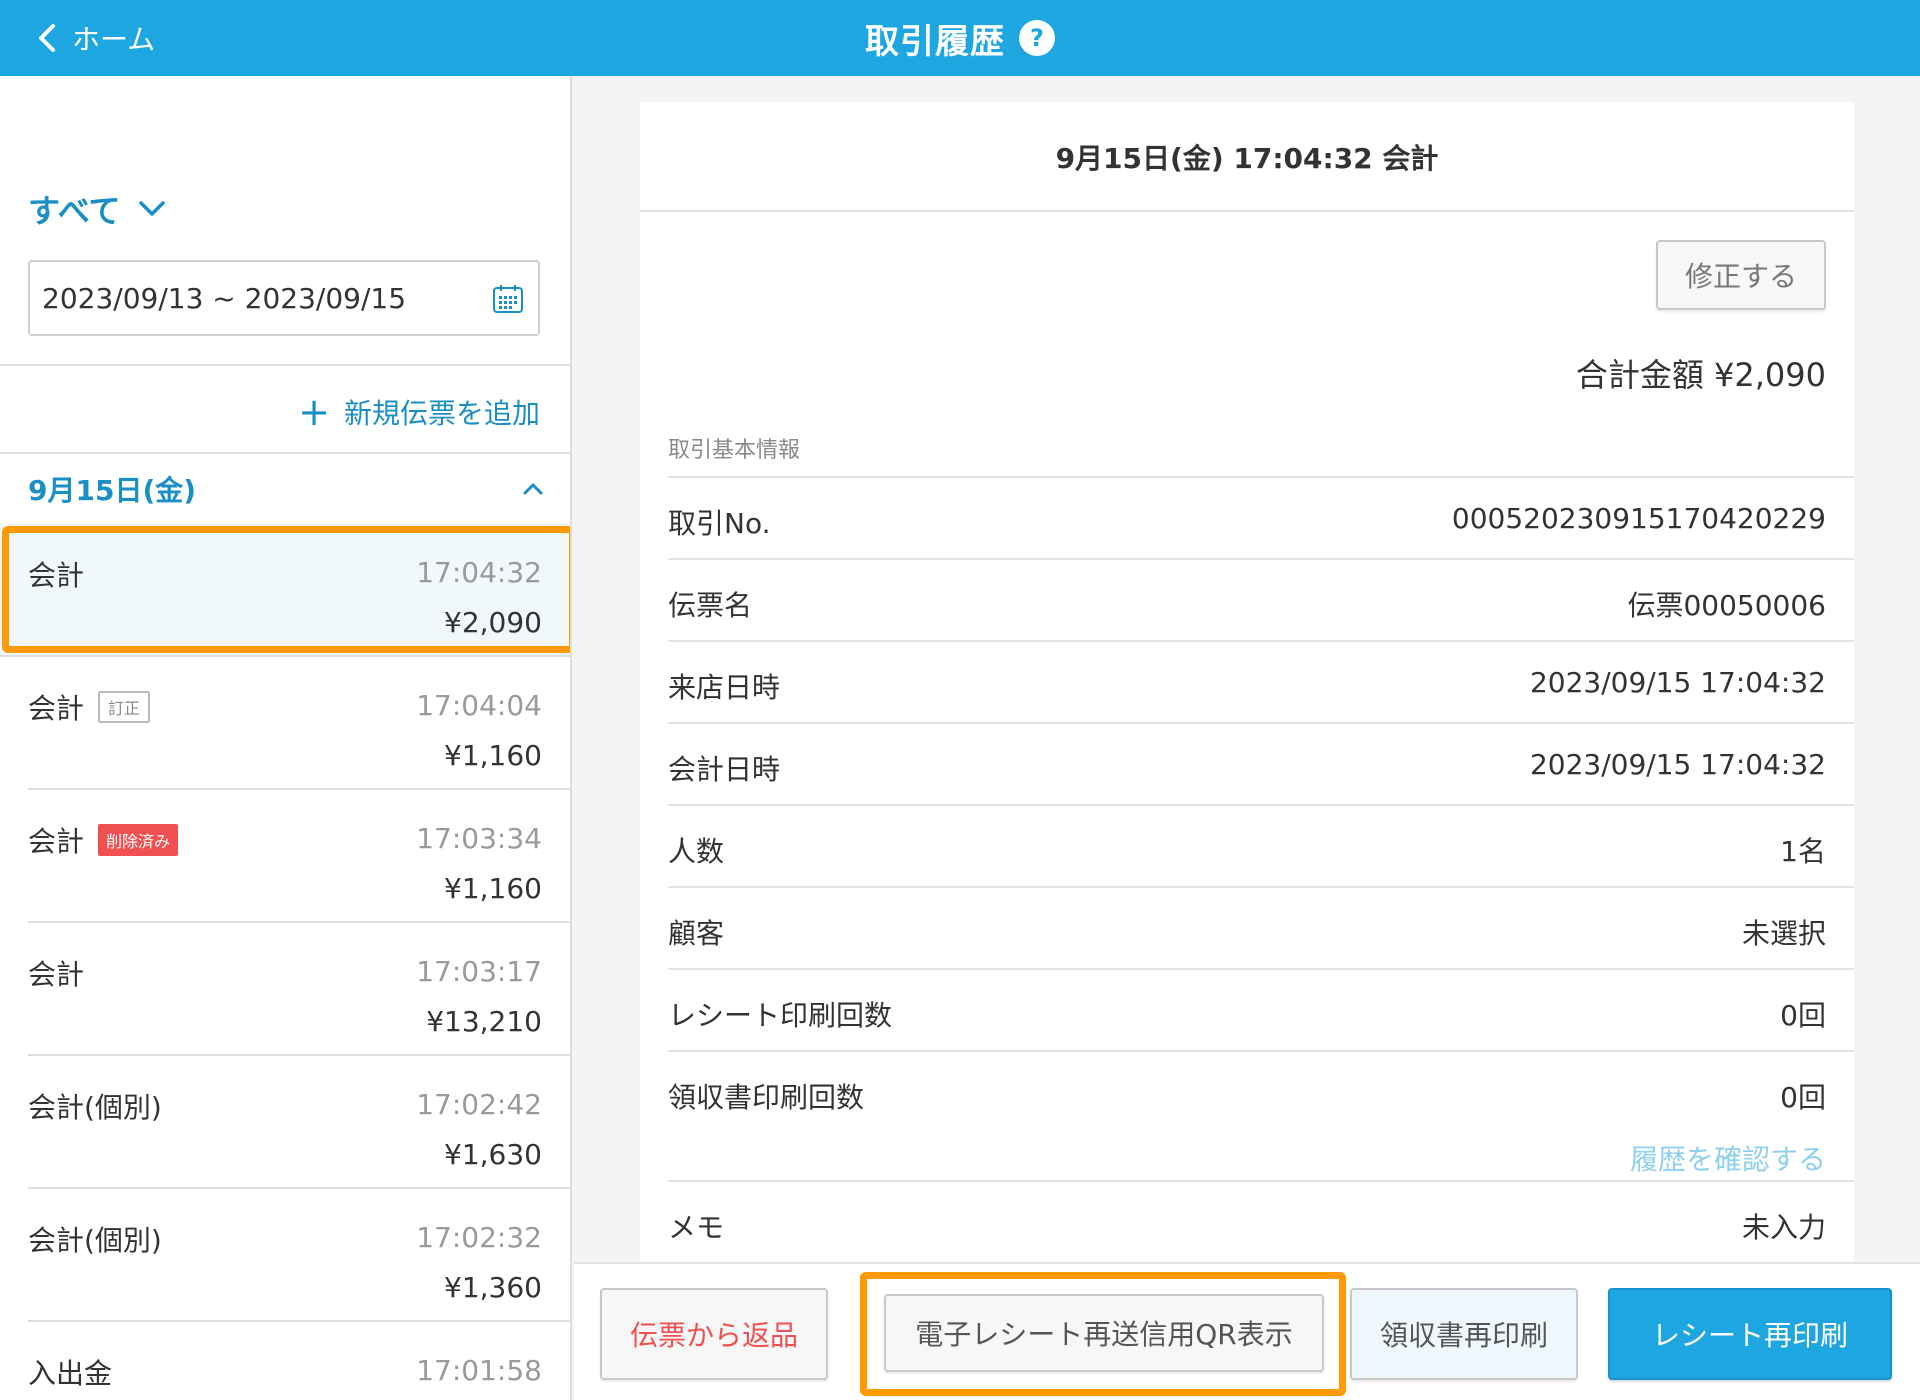 Image resolution: width=1920 pixels, height=1400 pixels. What do you see at coordinates (1728, 1158) in the screenshot?
I see `view-history-link: 履歴を確認する` at bounding box center [1728, 1158].